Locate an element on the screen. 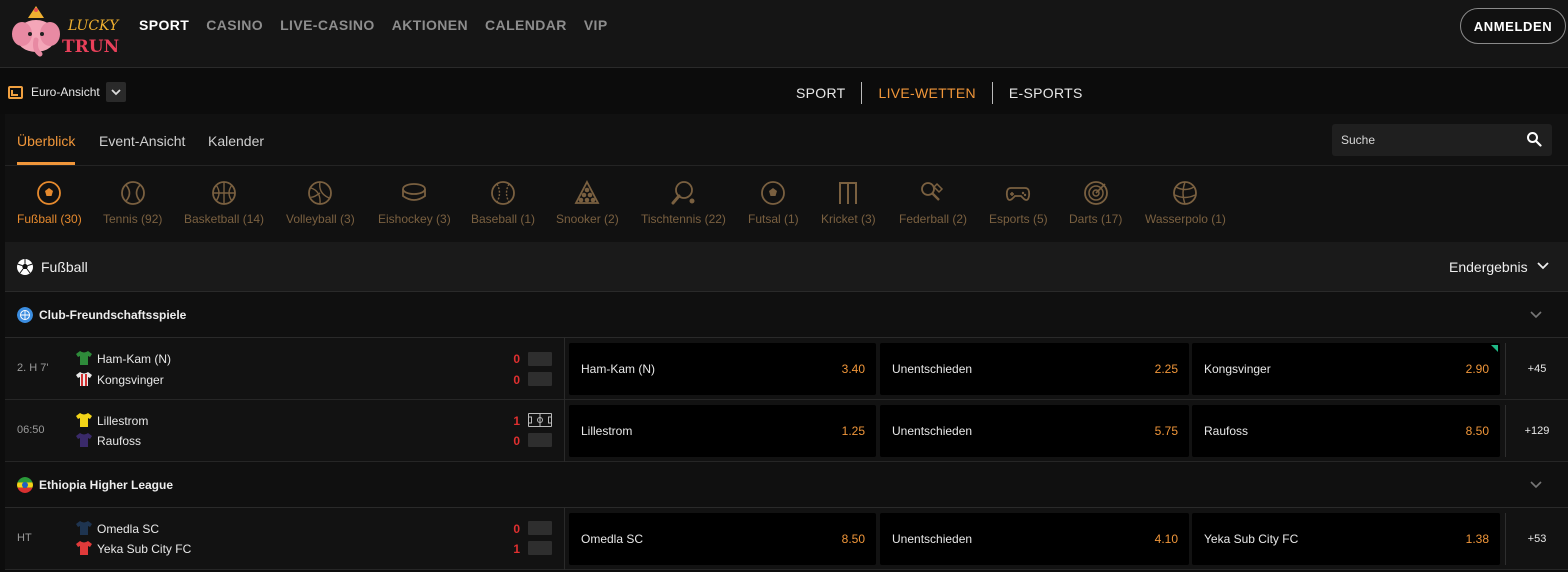 The image size is (1568, 572). market-selector: Endergebnis is located at coordinates (1488, 267).